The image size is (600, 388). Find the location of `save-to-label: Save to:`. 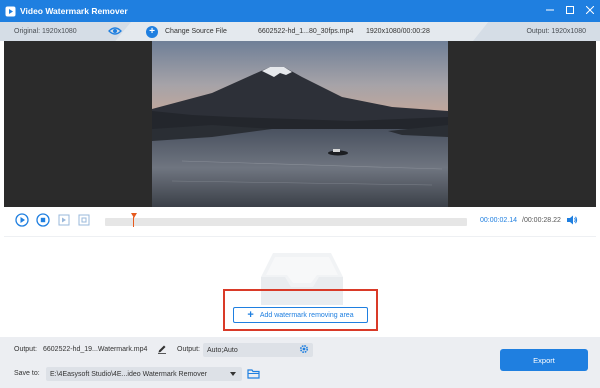

save-to-label: Save to: is located at coordinates (27, 373).